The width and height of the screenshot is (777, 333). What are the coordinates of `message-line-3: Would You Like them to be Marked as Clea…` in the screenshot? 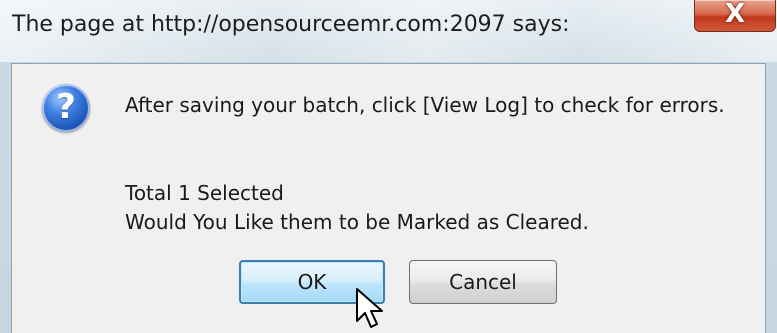 It's located at (357, 222).